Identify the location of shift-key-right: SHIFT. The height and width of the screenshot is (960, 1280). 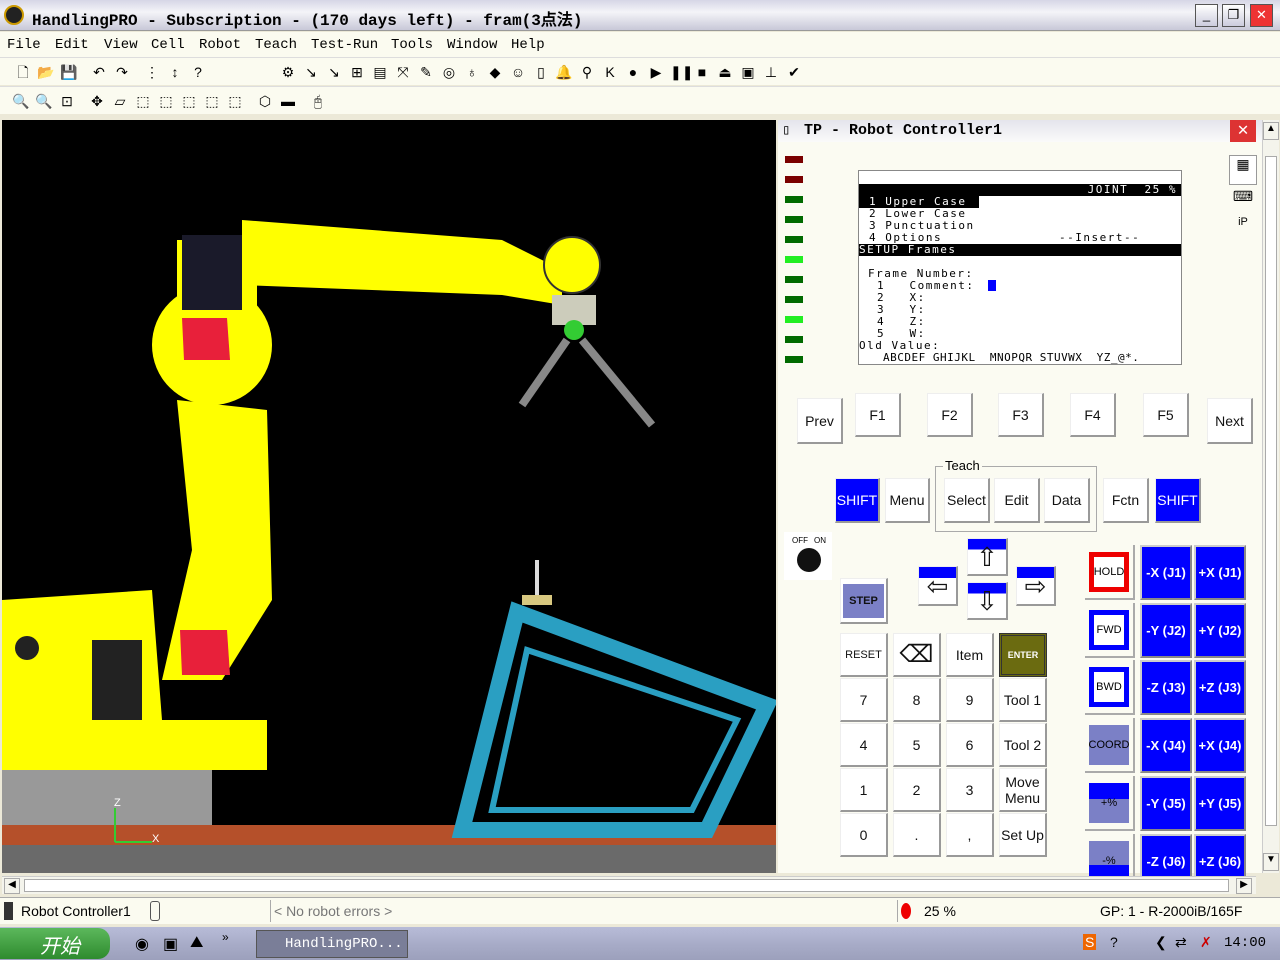
(1178, 500).